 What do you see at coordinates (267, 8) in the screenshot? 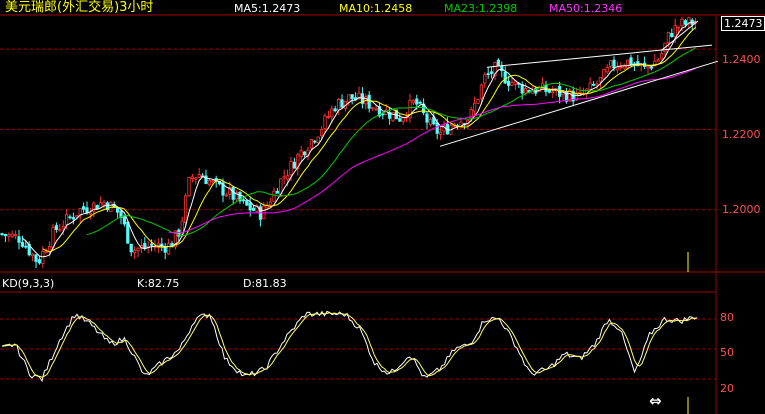
I see `ma5-label: MA5:1.2473` at bounding box center [267, 8].